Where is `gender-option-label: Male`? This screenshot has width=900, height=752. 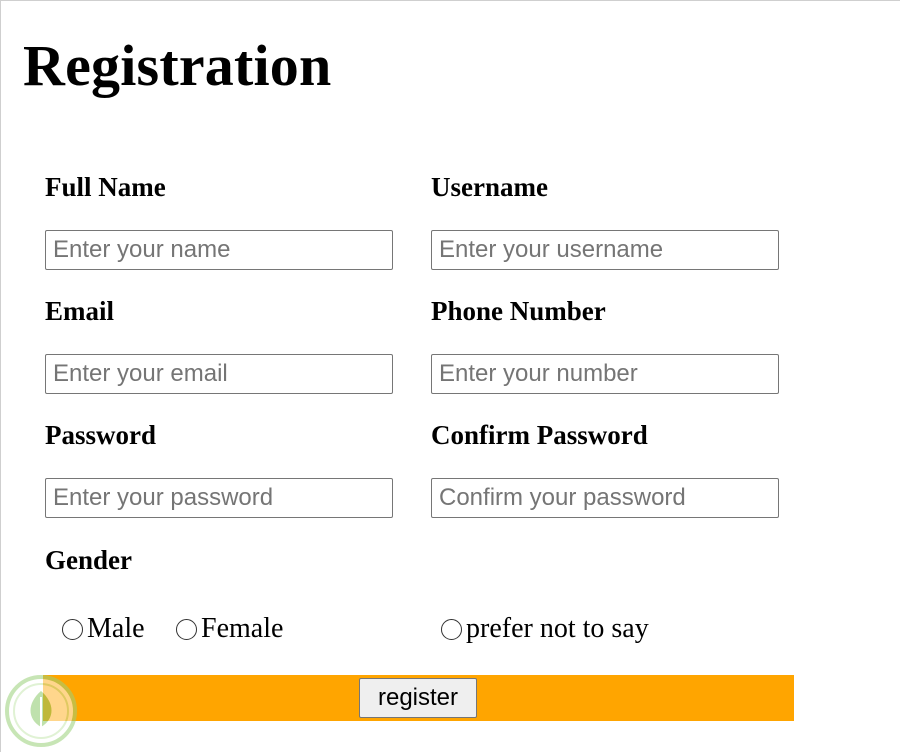
gender-option-label: Male is located at coordinates (116, 628).